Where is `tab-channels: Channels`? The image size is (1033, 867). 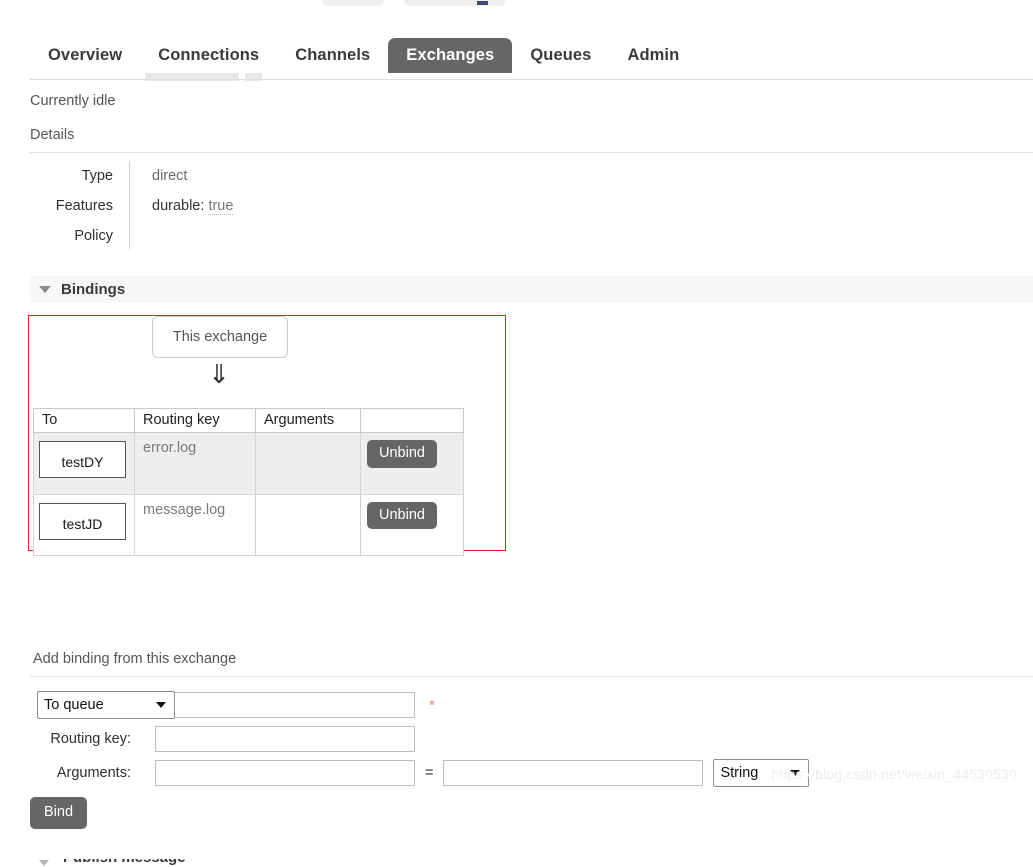
tab-channels: Channels is located at coordinates (332, 56).